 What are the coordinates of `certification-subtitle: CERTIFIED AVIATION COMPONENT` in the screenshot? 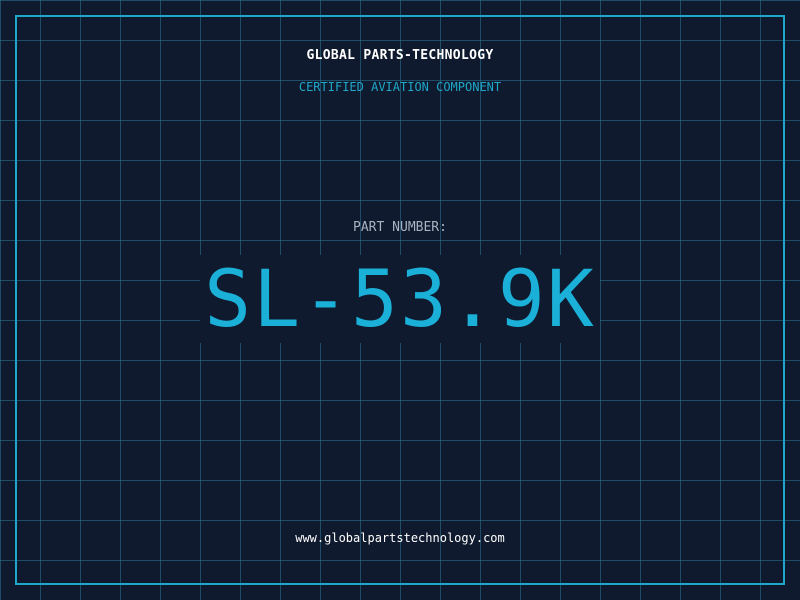 It's located at (400, 87).